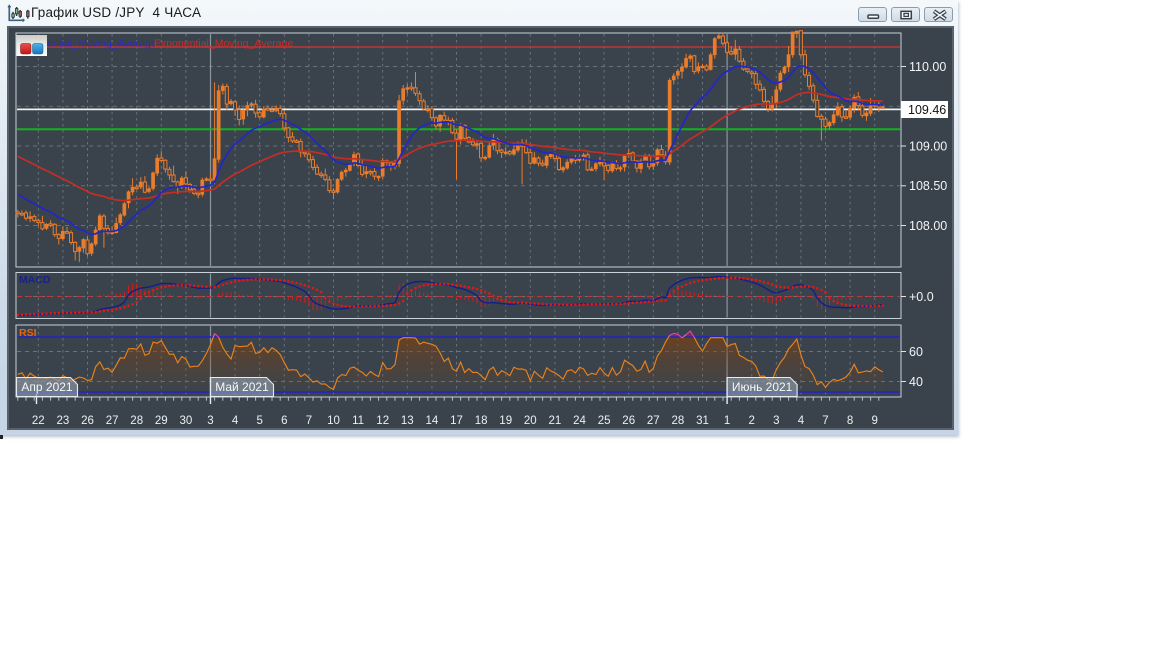 This screenshot has width=1152, height=648. What do you see at coordinates (35, 280) in the screenshot?
I see `svg-text: MACD` at bounding box center [35, 280].